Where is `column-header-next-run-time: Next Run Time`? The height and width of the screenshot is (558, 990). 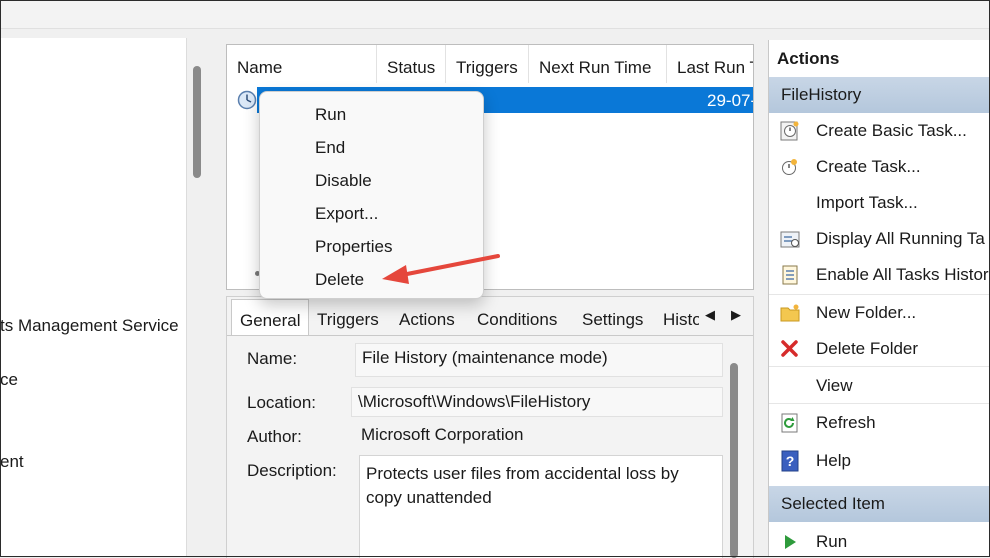
column-header-next-run-time: Next Run Time is located at coordinates (598, 64).